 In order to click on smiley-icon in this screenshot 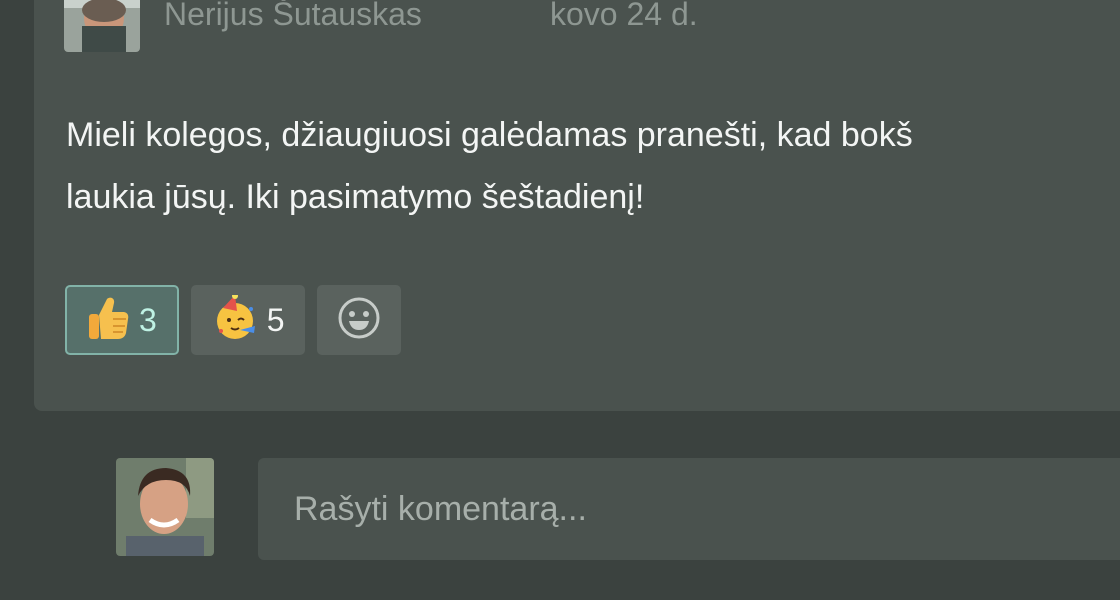, I will do `click(359, 320)`.